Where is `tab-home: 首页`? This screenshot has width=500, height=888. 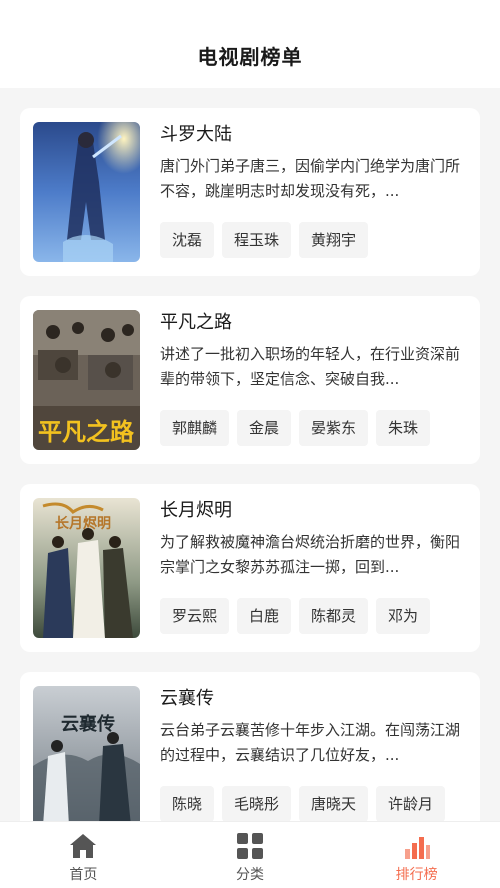 tab-home: 首页 is located at coordinates (83, 855).